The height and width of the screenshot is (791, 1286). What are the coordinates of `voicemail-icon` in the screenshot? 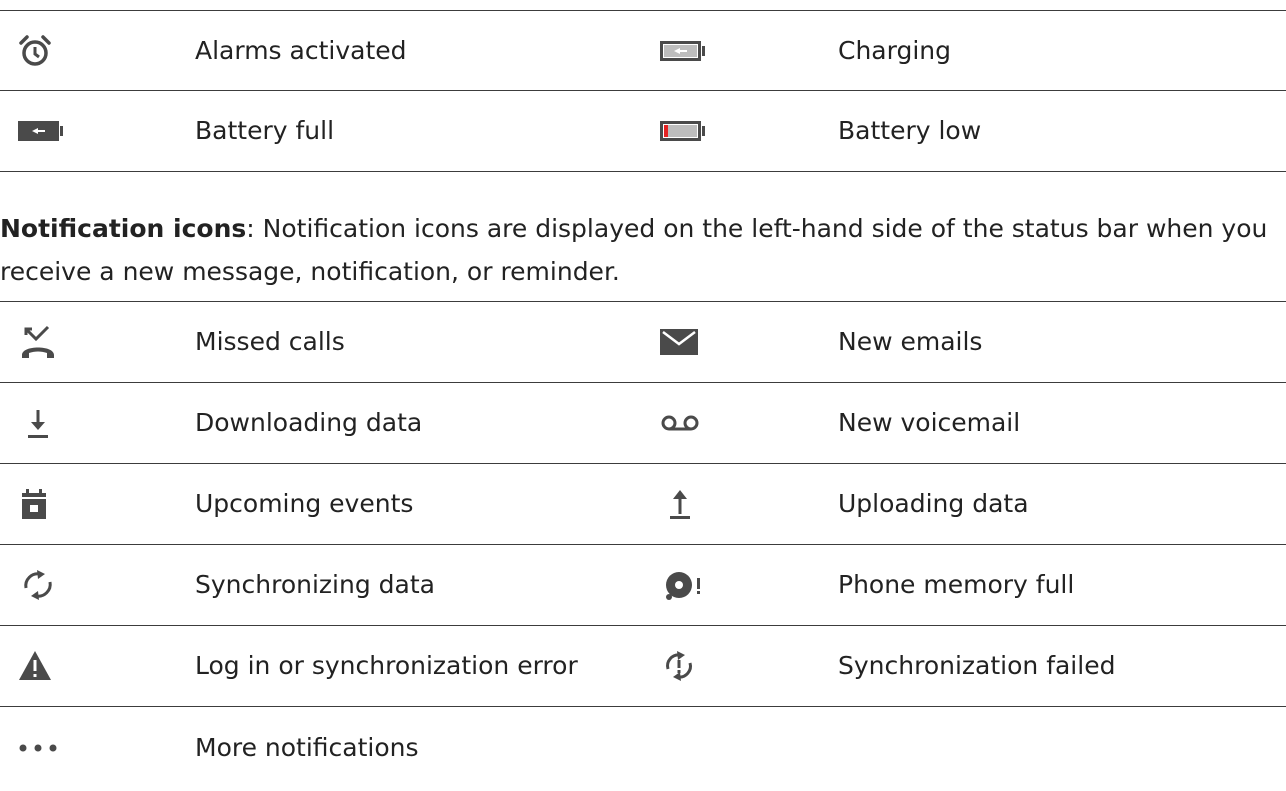 It's located at (680, 423).